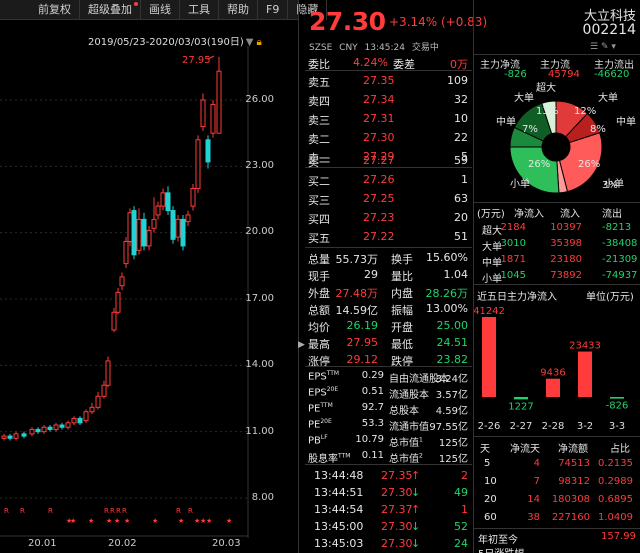 The image size is (640, 553). I want to click on bid-row: 买三 27.25 63, so click(388, 198).